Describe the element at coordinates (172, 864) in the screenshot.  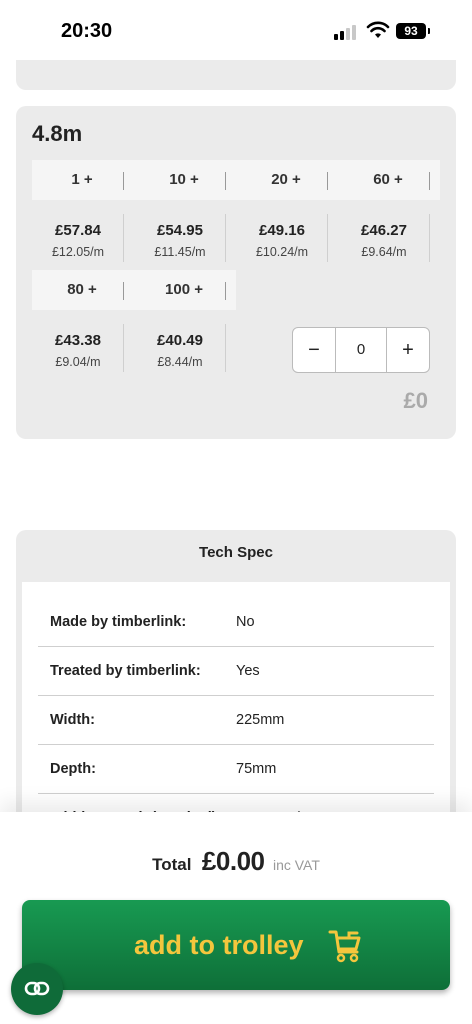
I see `total-label: Total` at that location.